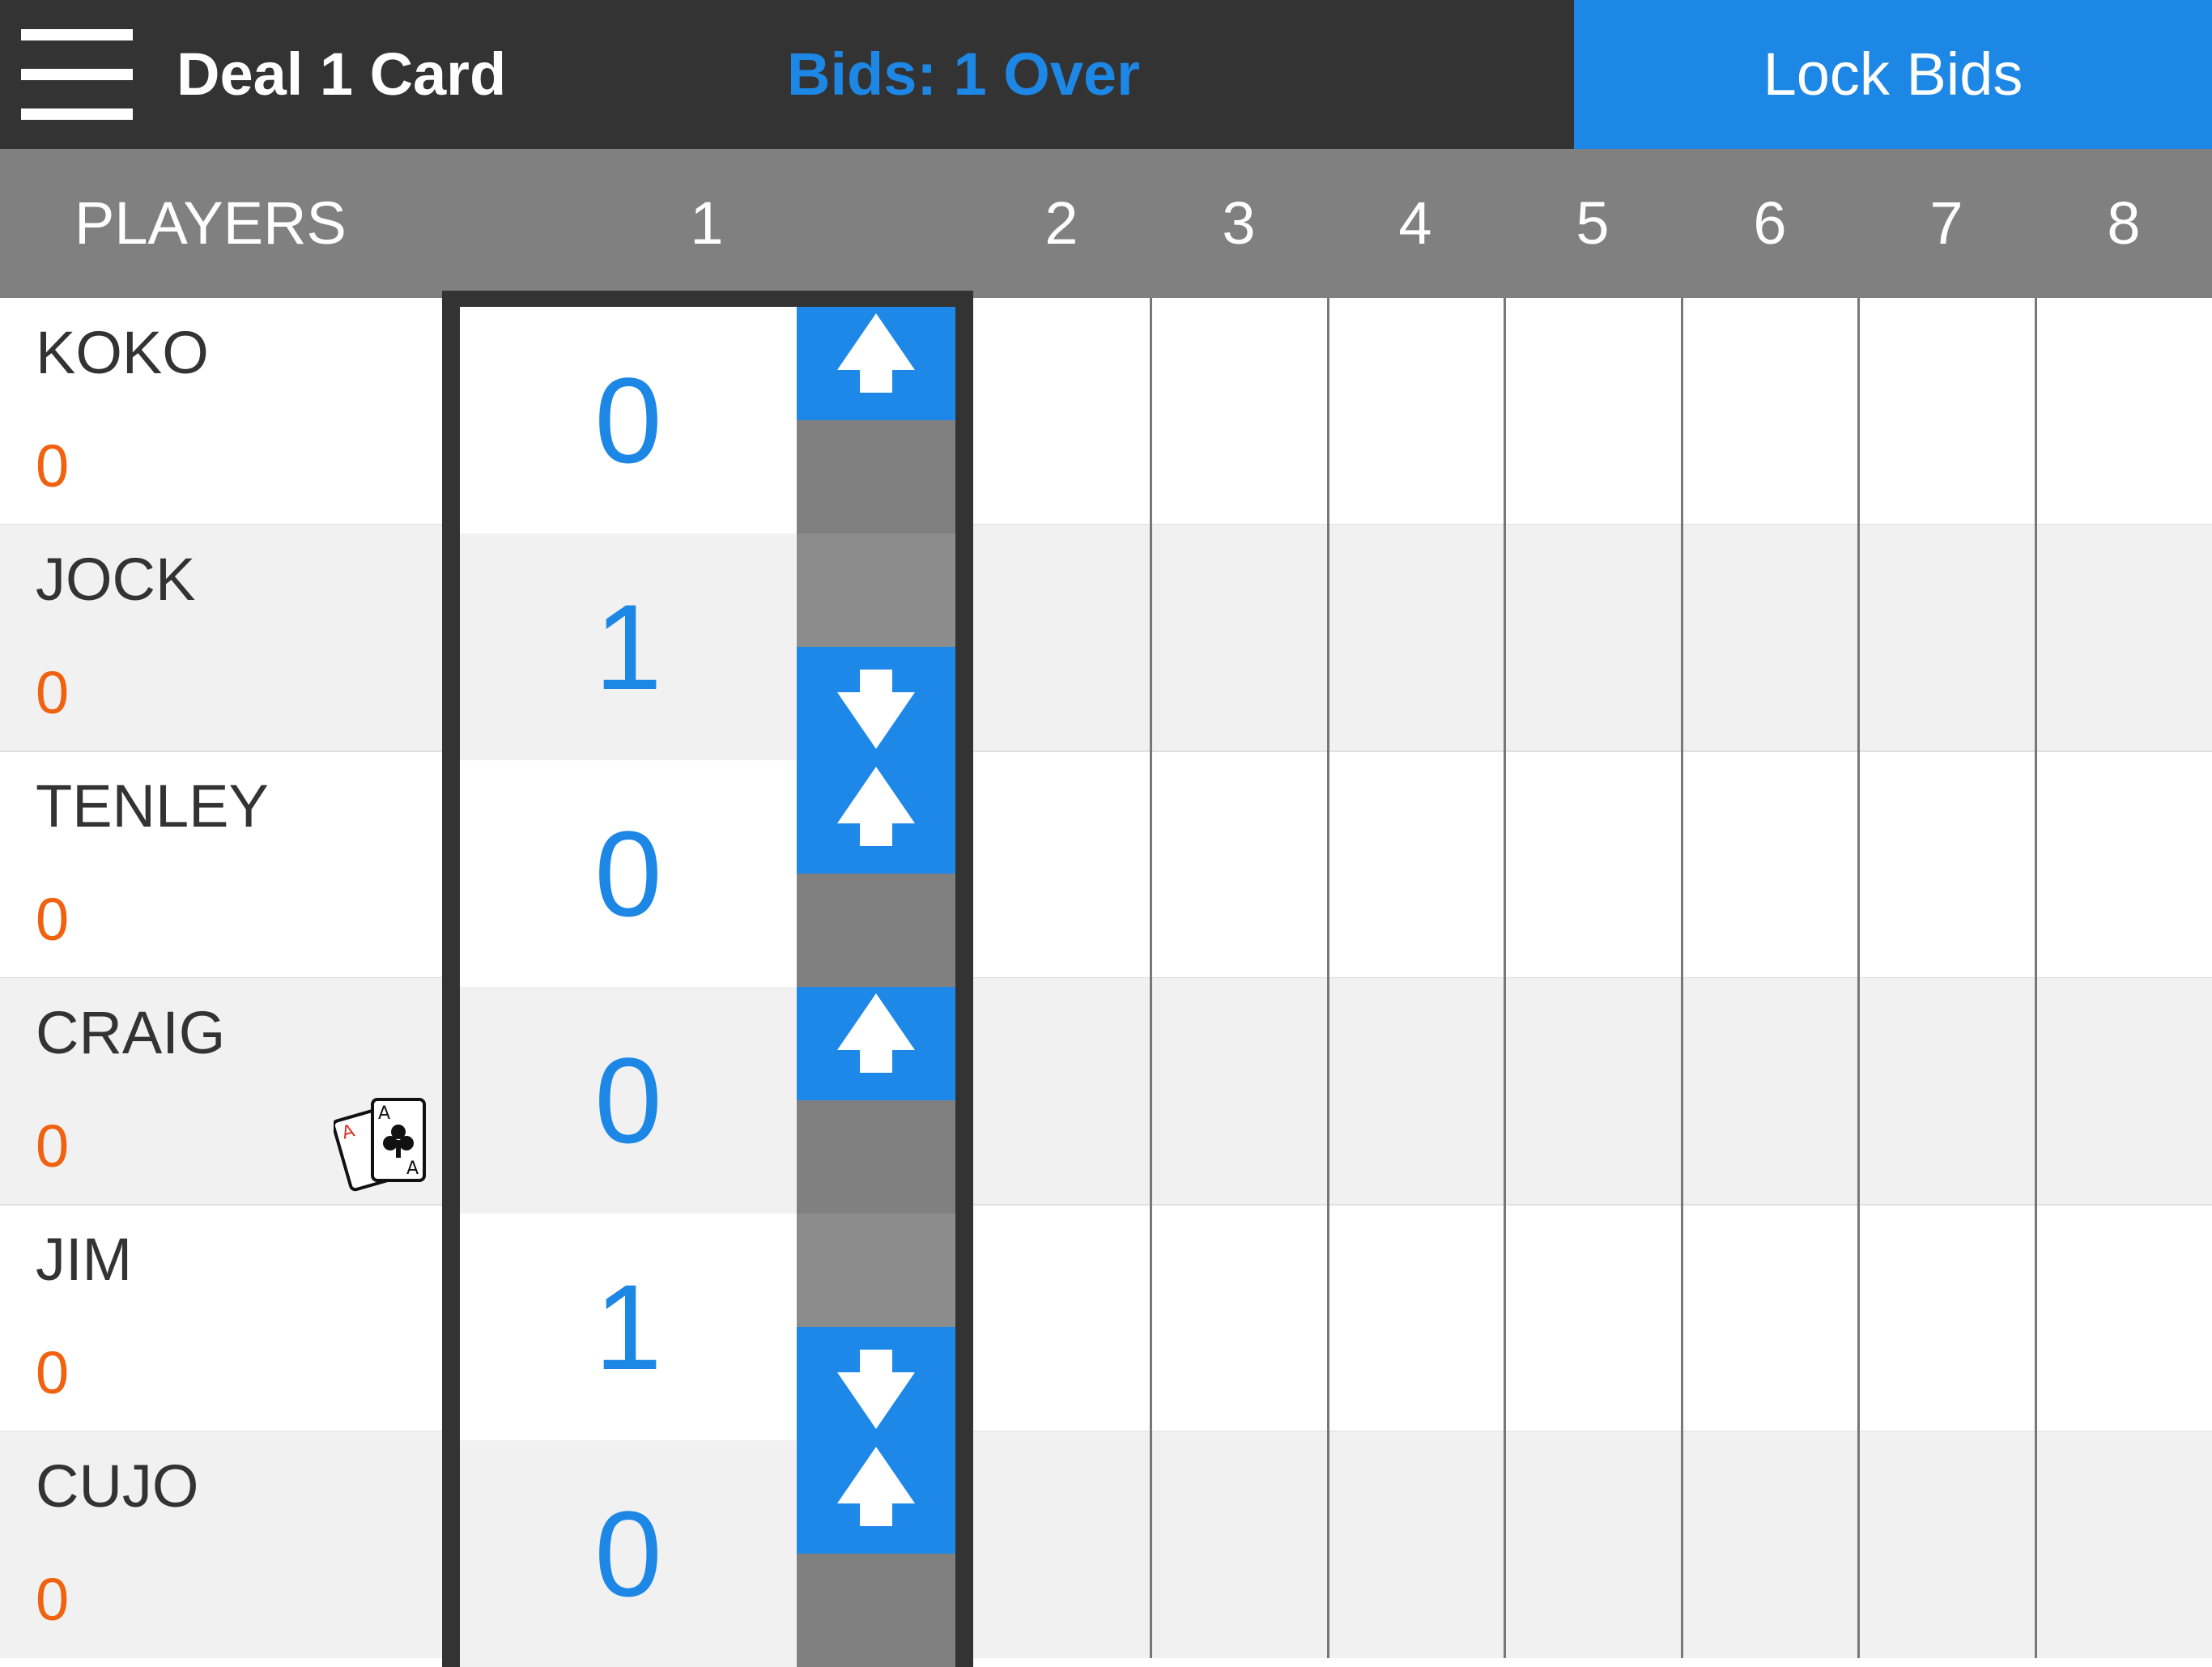  Describe the element at coordinates (1593, 223) in the screenshot. I see `round-header-5: 5` at that location.